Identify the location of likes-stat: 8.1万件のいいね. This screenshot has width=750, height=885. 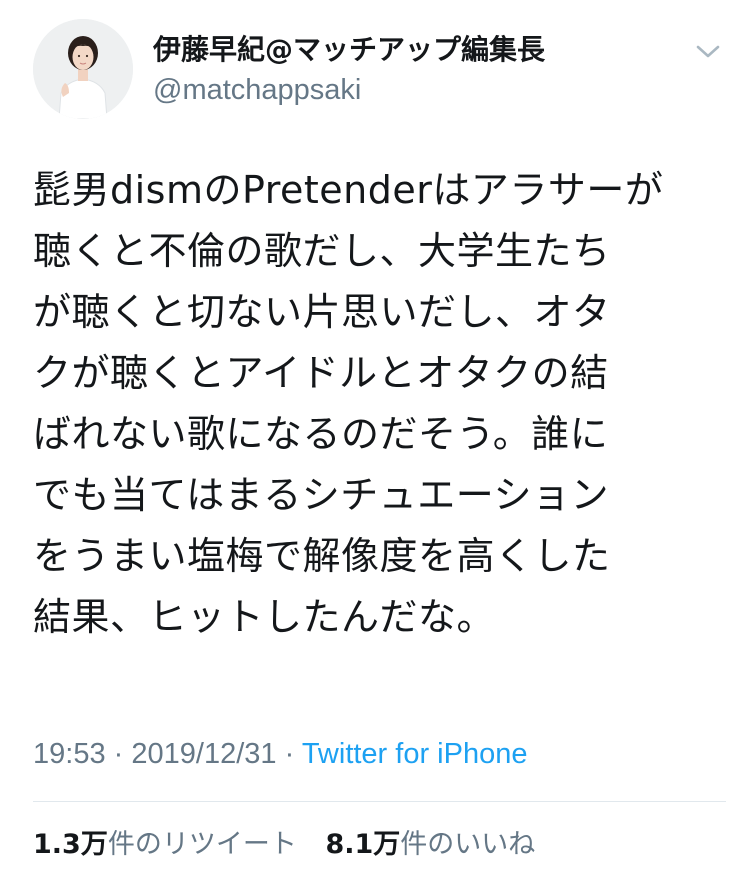
(430, 845).